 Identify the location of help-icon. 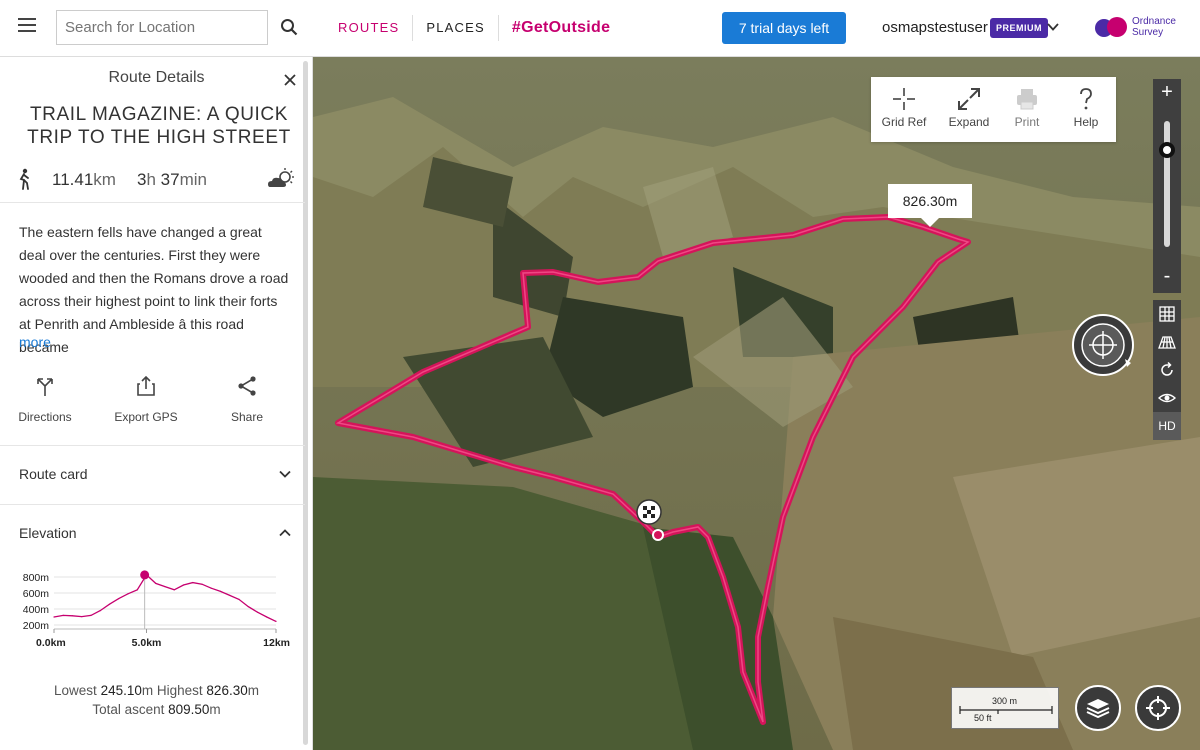
(1086, 99).